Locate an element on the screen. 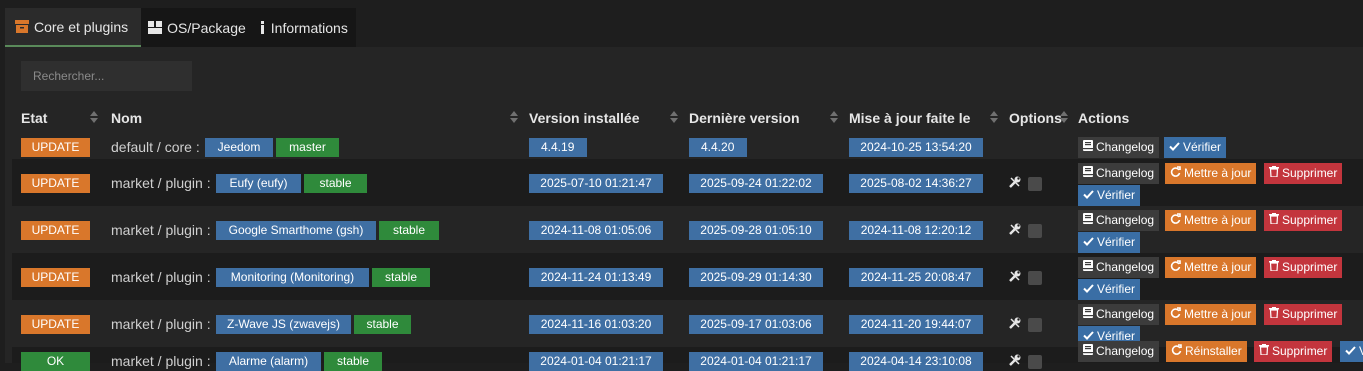  tab-label: OS/Package is located at coordinates (206, 27).